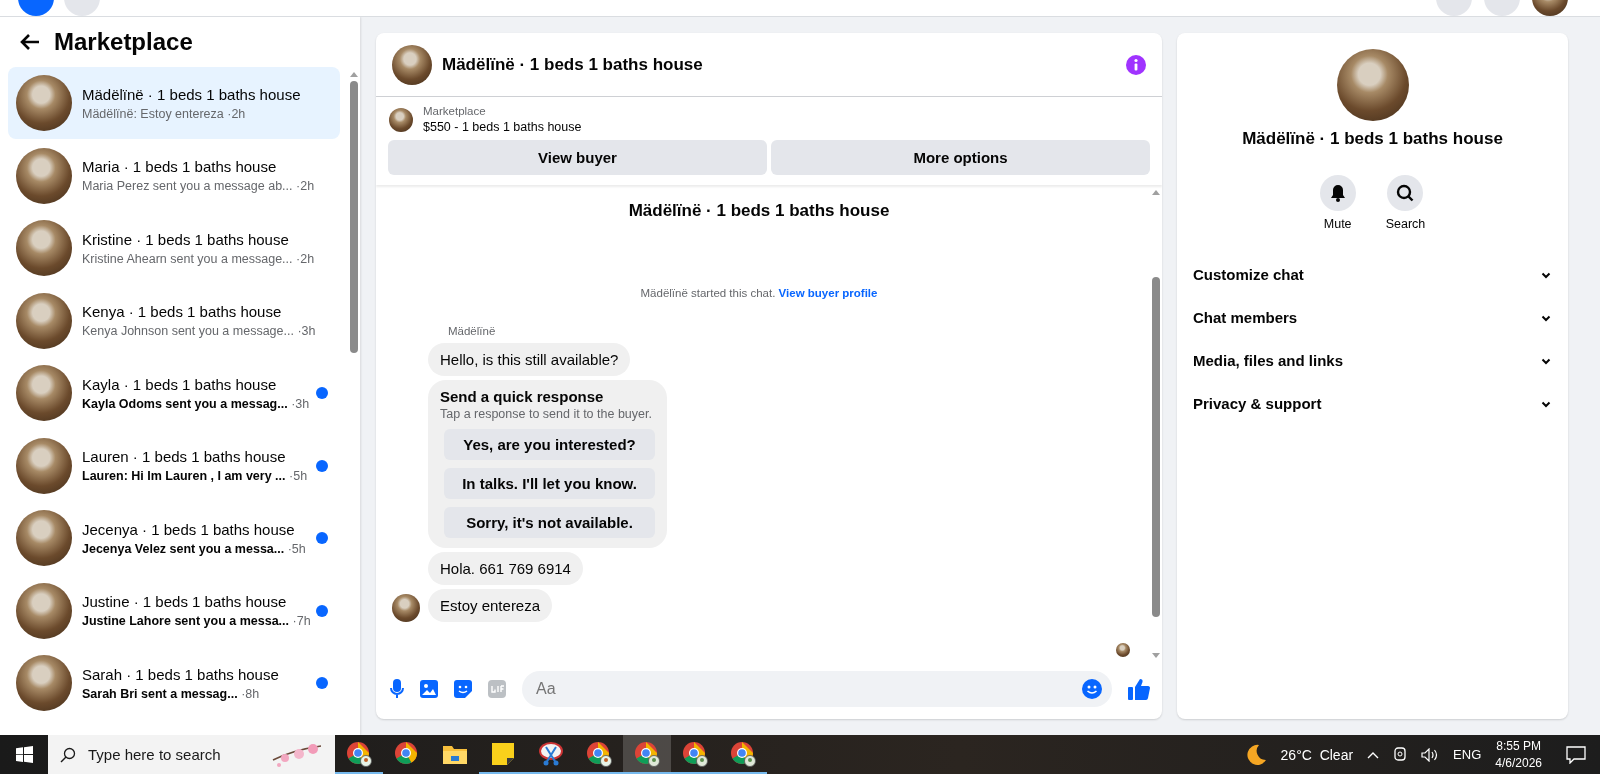 The image size is (1600, 774). Describe the element at coordinates (191, 754) in the screenshot. I see `taskbar-search-field: Type here to search` at that location.